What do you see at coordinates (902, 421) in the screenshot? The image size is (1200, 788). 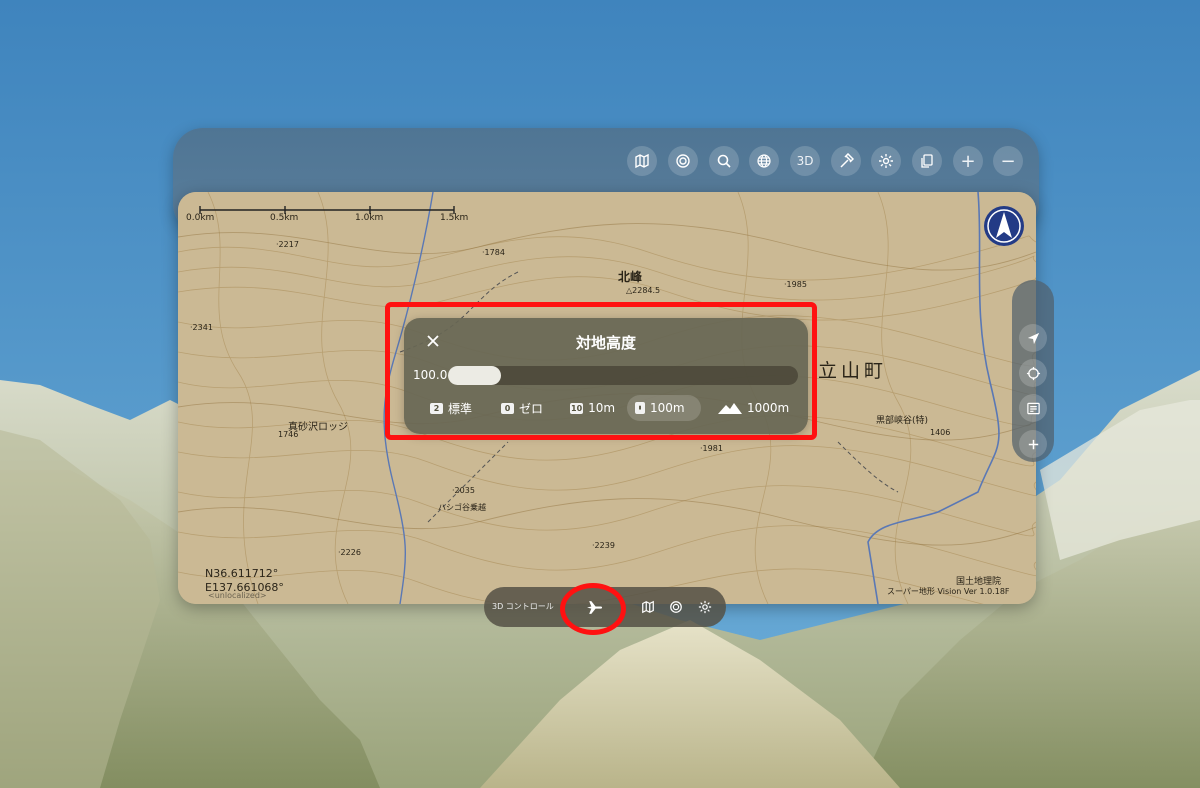 I see `gorge-label: 黒部峡谷(特)` at bounding box center [902, 421].